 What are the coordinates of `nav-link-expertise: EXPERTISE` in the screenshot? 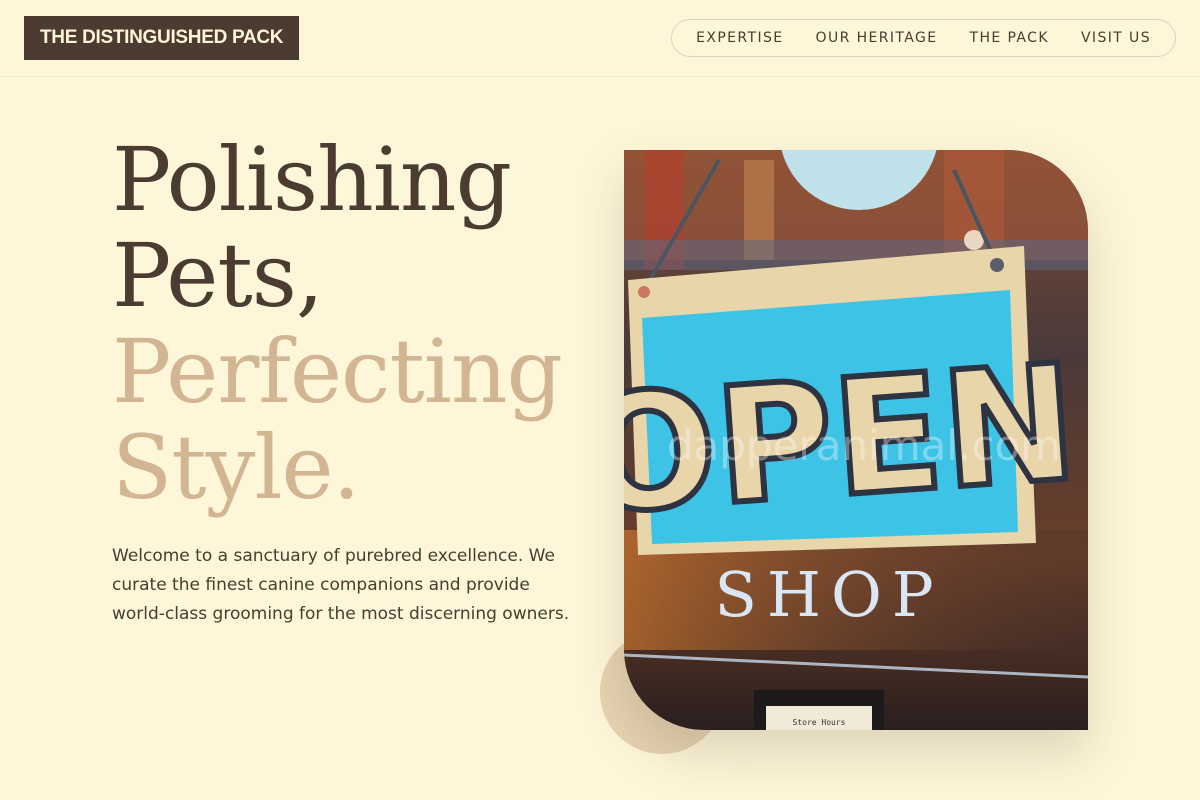 It's located at (739, 38).